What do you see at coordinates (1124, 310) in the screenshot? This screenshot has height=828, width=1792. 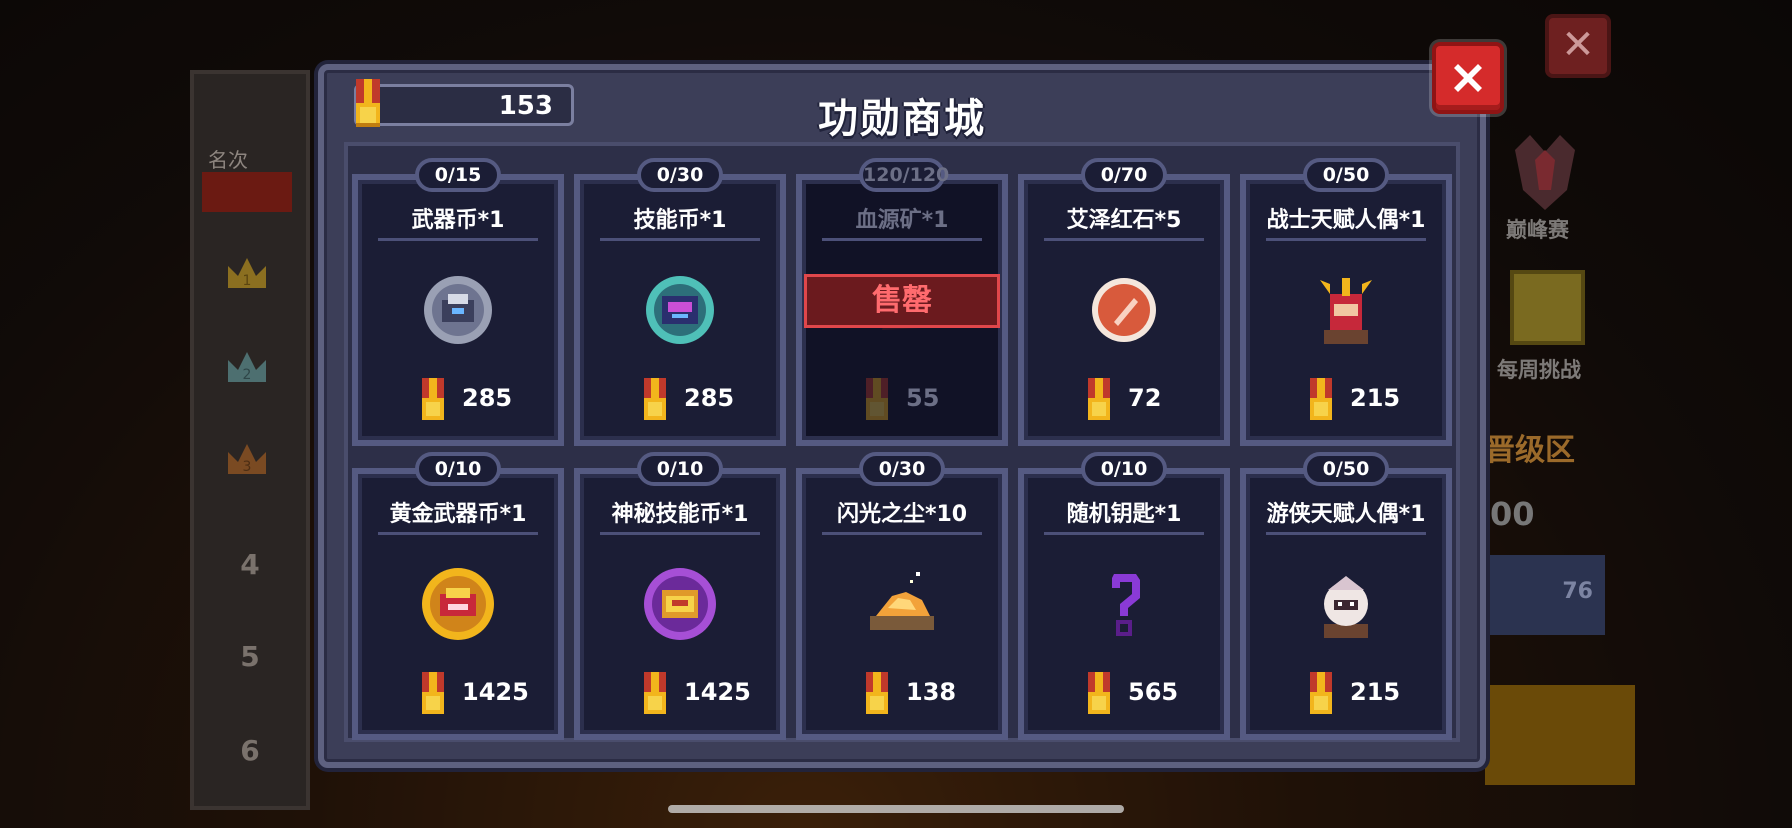 I see `red-stone-icon` at bounding box center [1124, 310].